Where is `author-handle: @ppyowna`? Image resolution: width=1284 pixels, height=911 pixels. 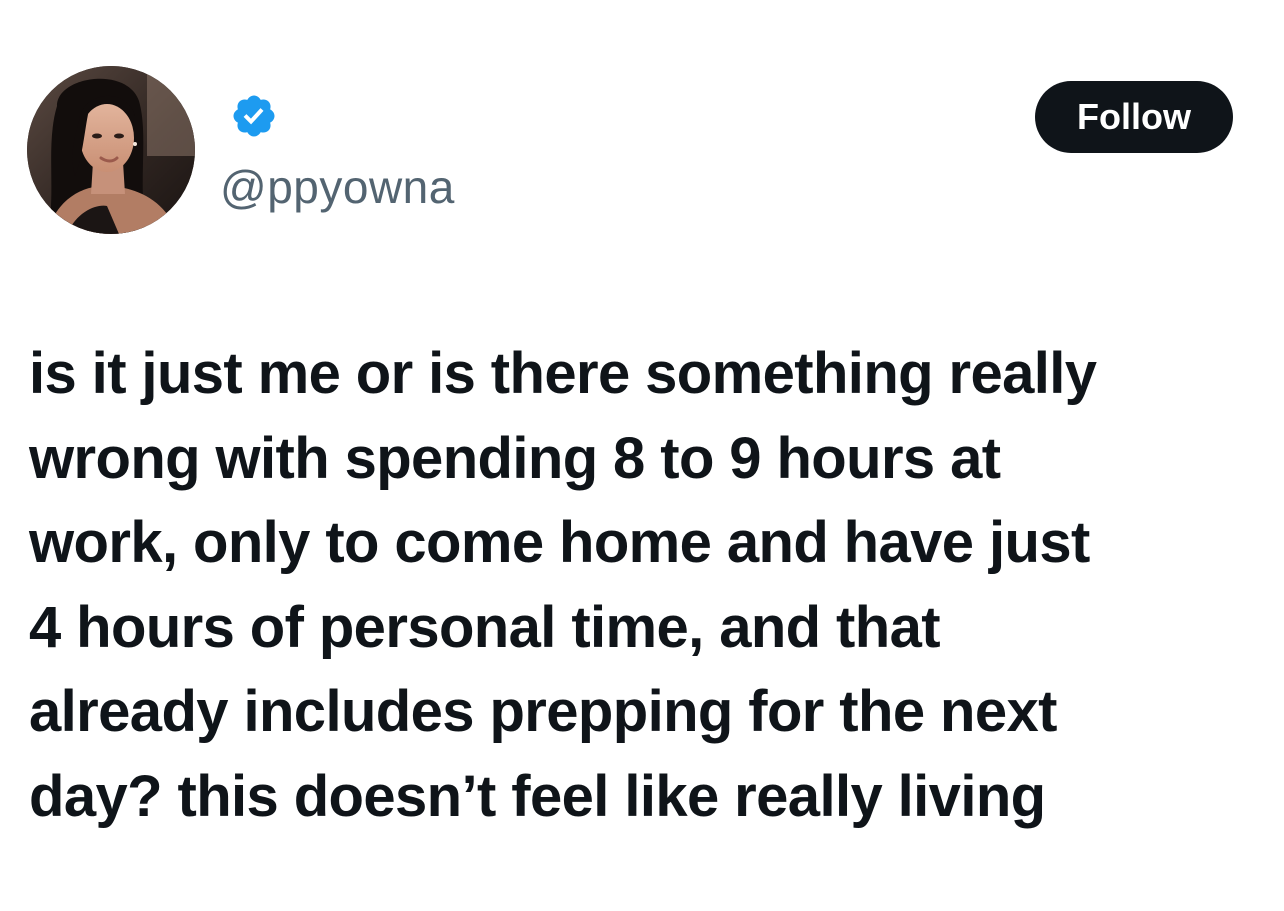
author-handle: @ppyowna is located at coordinates (337, 187).